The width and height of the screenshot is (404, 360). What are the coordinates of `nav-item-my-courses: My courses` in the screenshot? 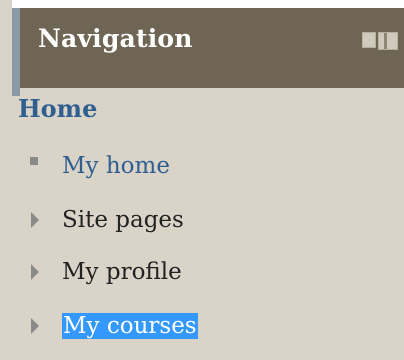 It's located at (113, 326).